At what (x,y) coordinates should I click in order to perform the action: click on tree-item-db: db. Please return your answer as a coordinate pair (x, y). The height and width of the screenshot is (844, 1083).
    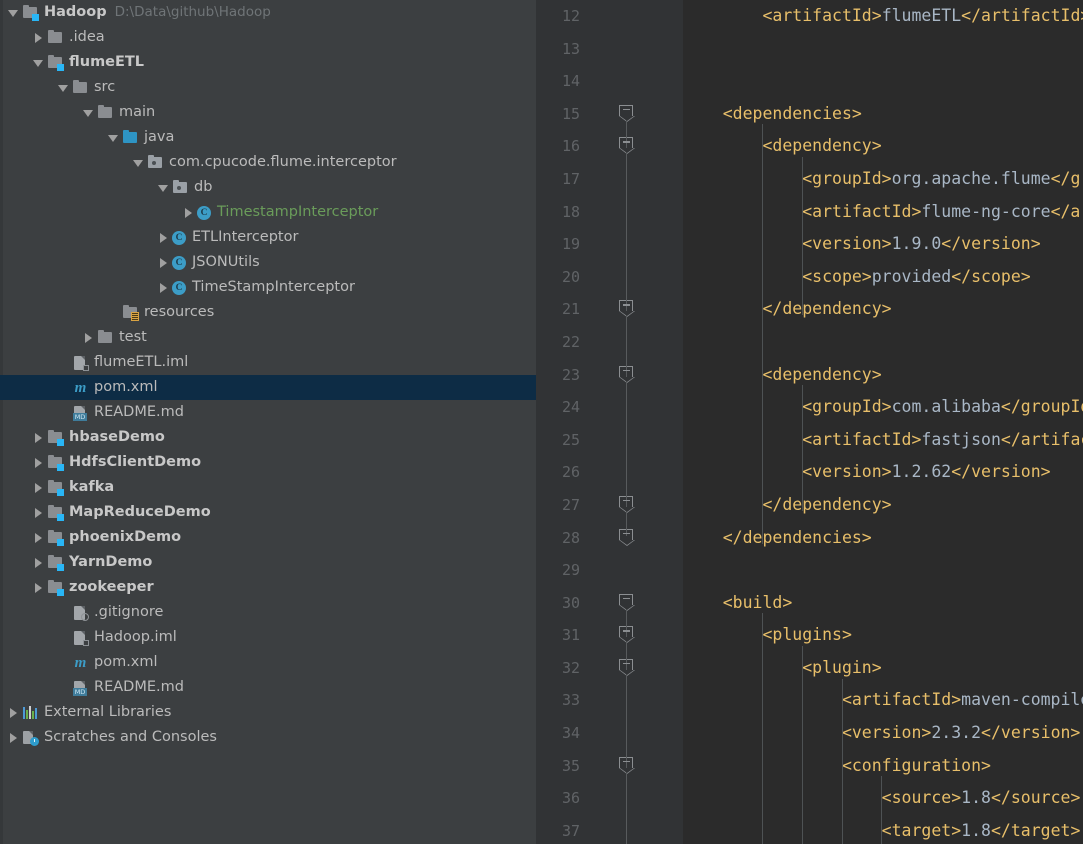
    Looking at the image, I should click on (268, 187).